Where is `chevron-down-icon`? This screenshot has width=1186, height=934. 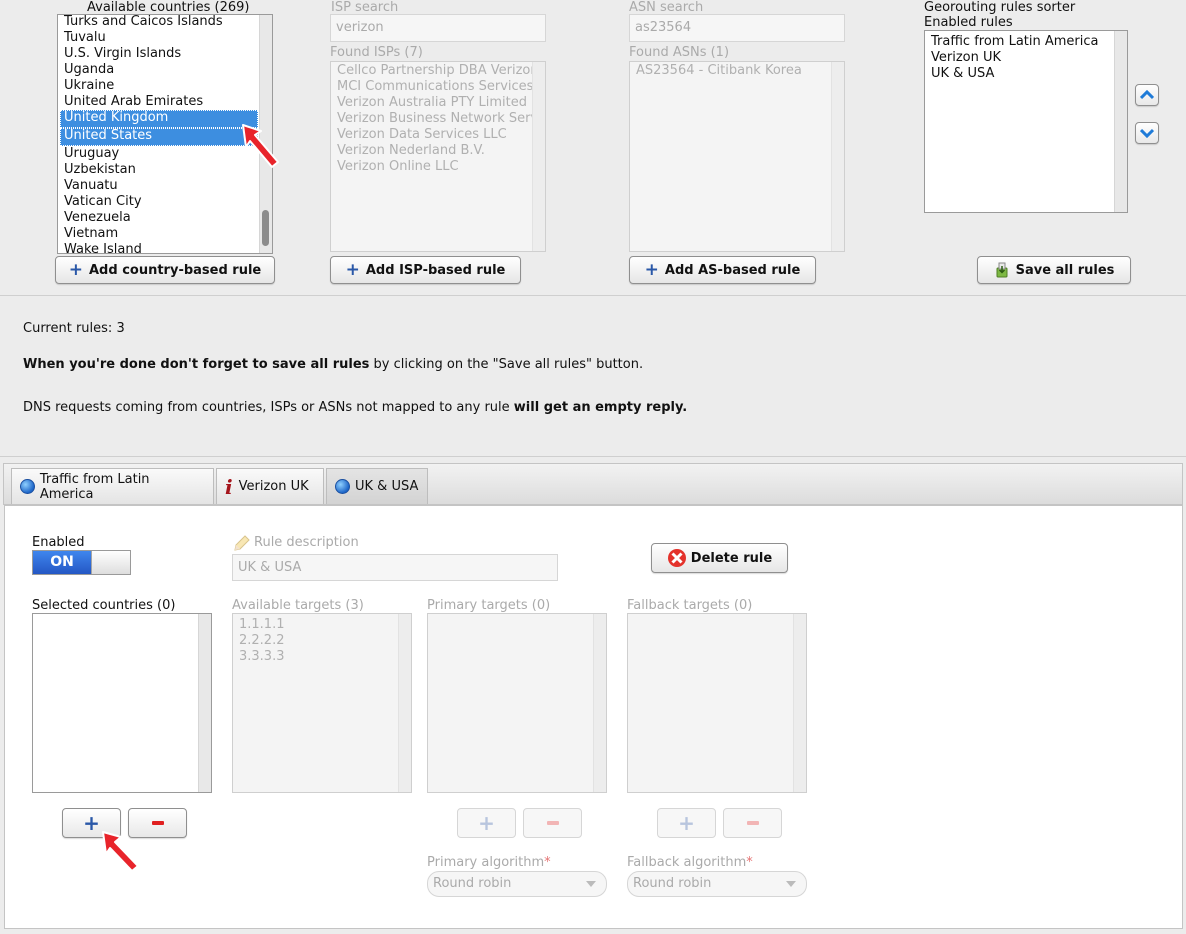 chevron-down-icon is located at coordinates (791, 884).